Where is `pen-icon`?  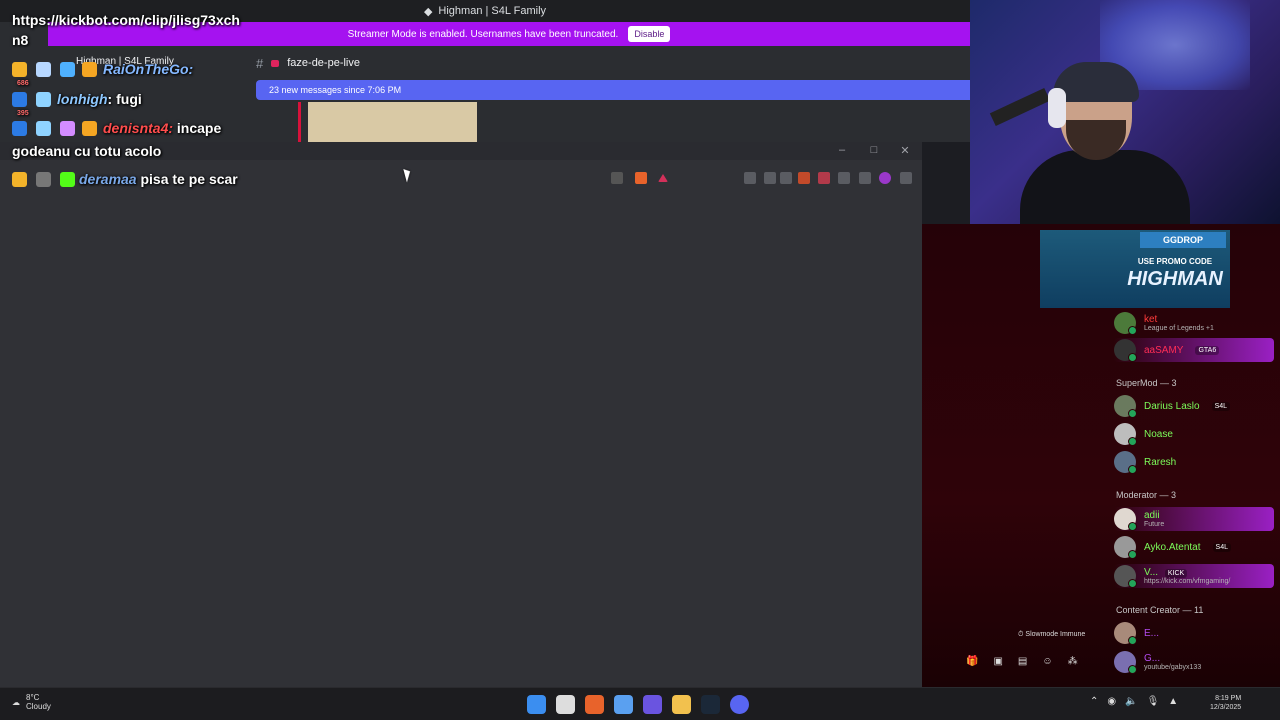 pen-icon is located at coordinates (786, 178).